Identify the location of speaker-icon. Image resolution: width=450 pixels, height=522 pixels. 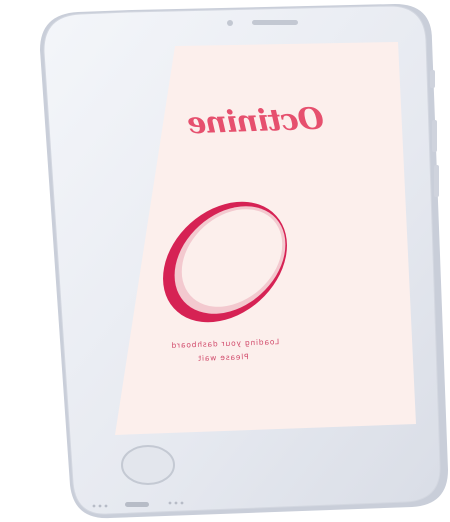
(275, 22).